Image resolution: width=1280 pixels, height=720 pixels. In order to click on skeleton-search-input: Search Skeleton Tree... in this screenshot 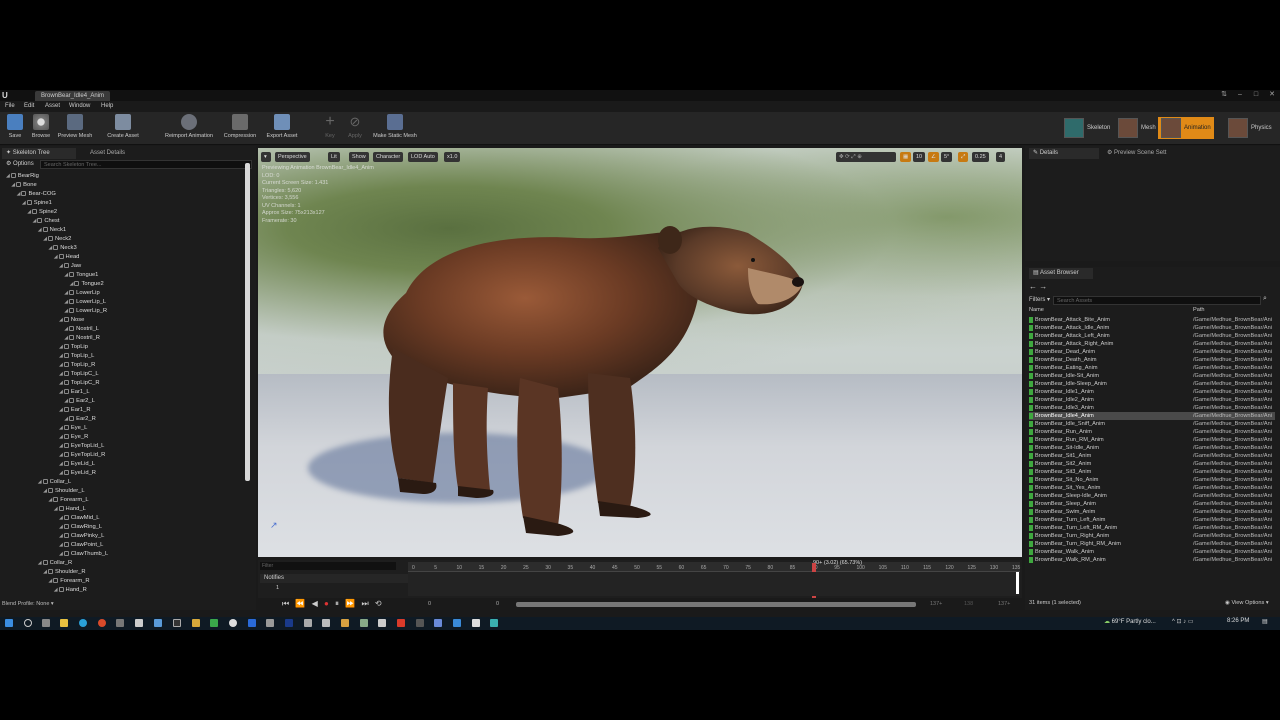, I will do `click(146, 164)`.